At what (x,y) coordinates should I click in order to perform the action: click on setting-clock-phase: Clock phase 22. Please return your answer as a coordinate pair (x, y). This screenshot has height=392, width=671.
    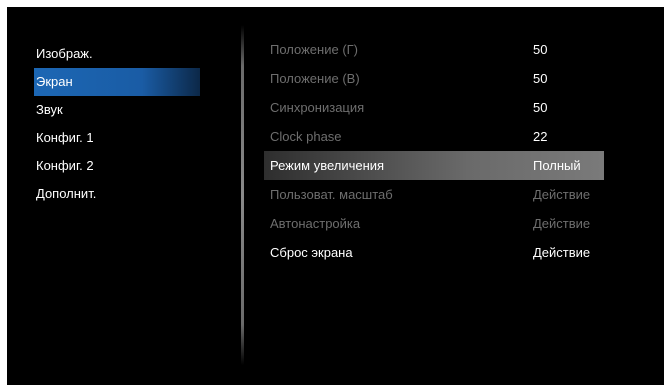
    Looking at the image, I should click on (434, 136).